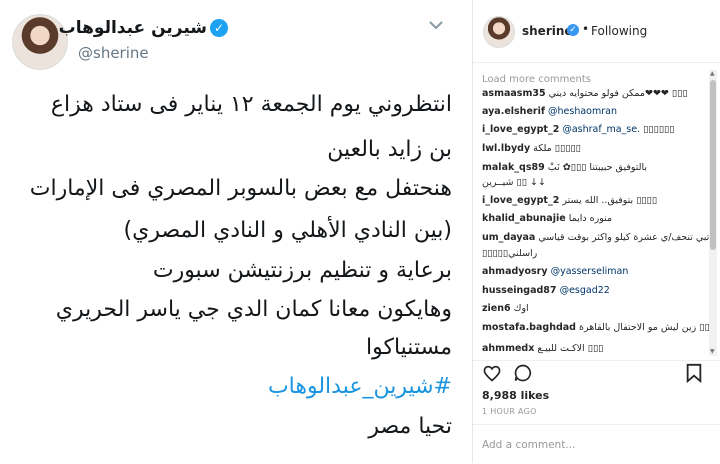 This screenshot has height=464, width=720. I want to click on comment-text: الاكـت للبيـع ▯▯▯, so click(570, 348).